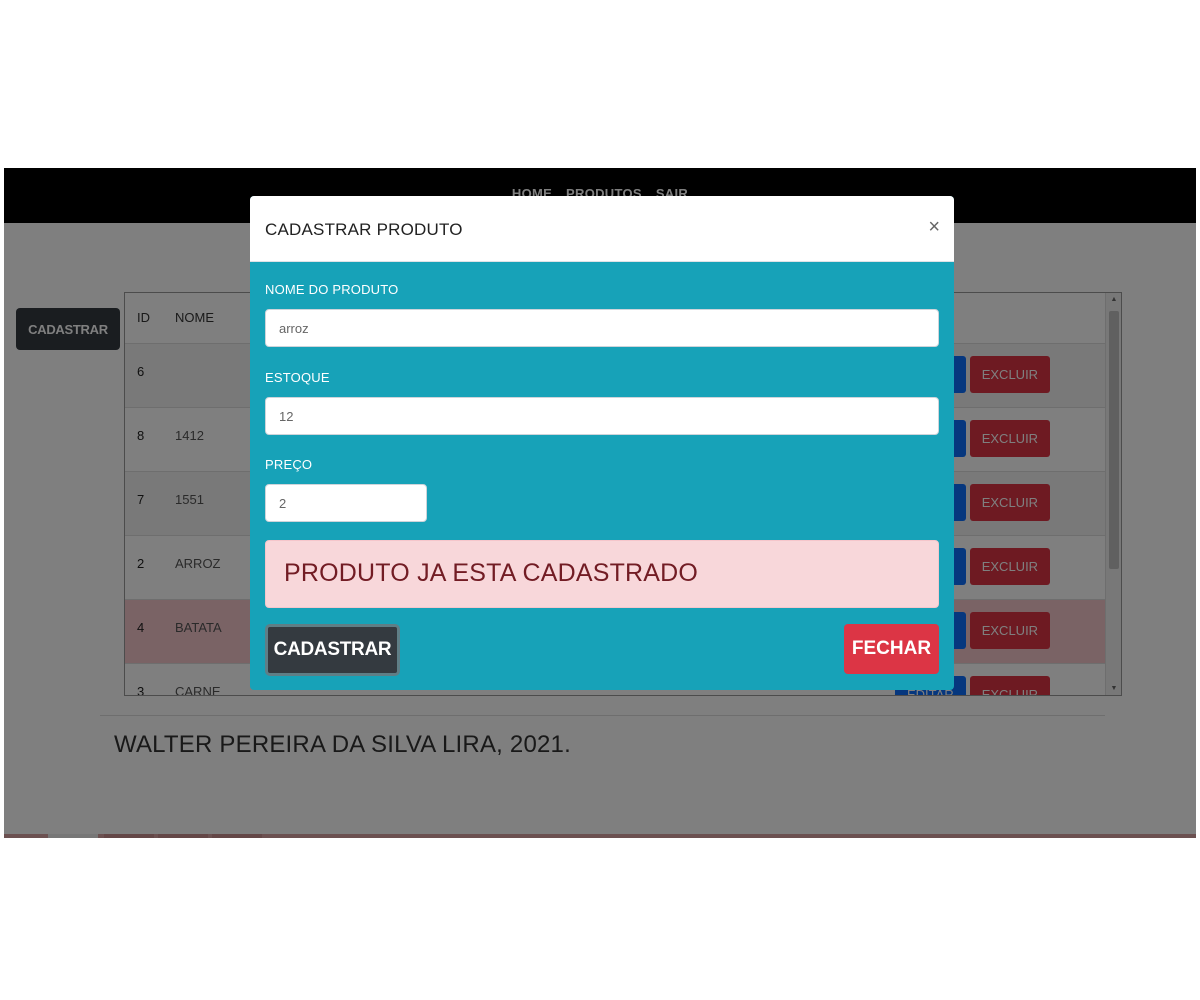 Image resolution: width=1200 pixels, height=1000 pixels. I want to click on nome-produto-input, so click(602, 328).